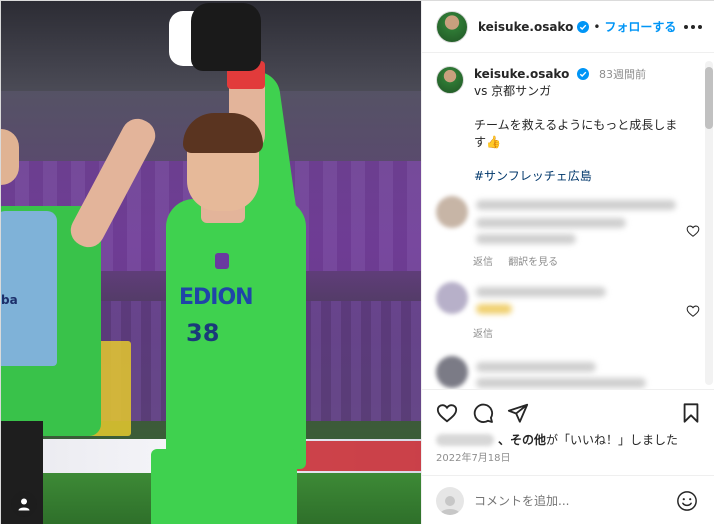 The image size is (714, 524). I want to click on comment-item: 返信, so click(571, 312).